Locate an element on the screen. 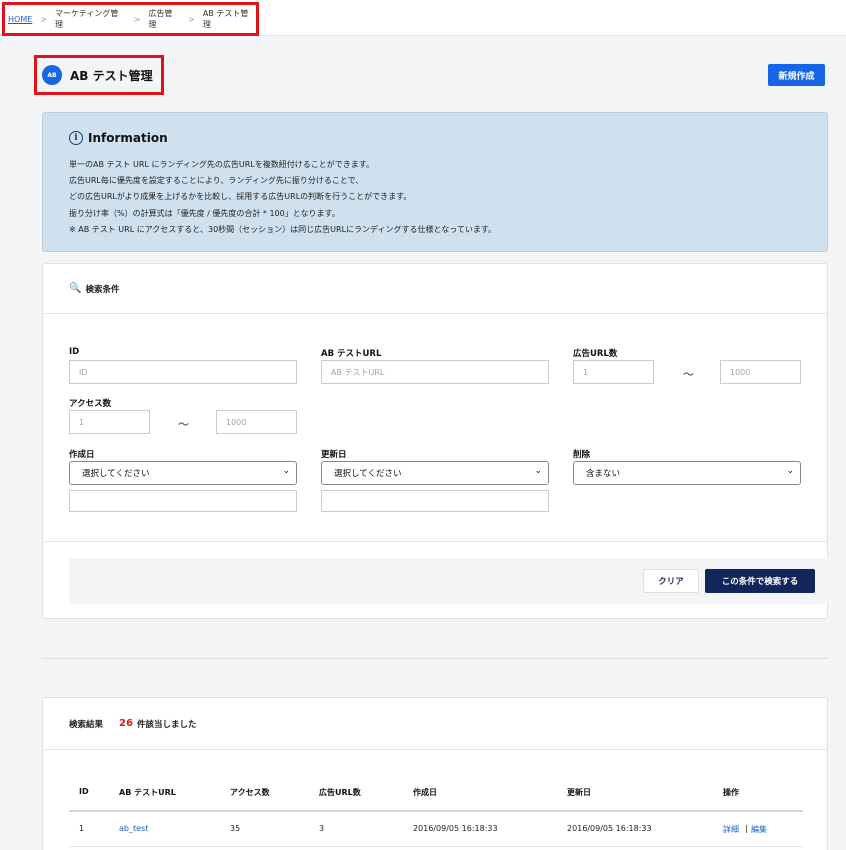  created-date-label: 作成日 is located at coordinates (82, 455).